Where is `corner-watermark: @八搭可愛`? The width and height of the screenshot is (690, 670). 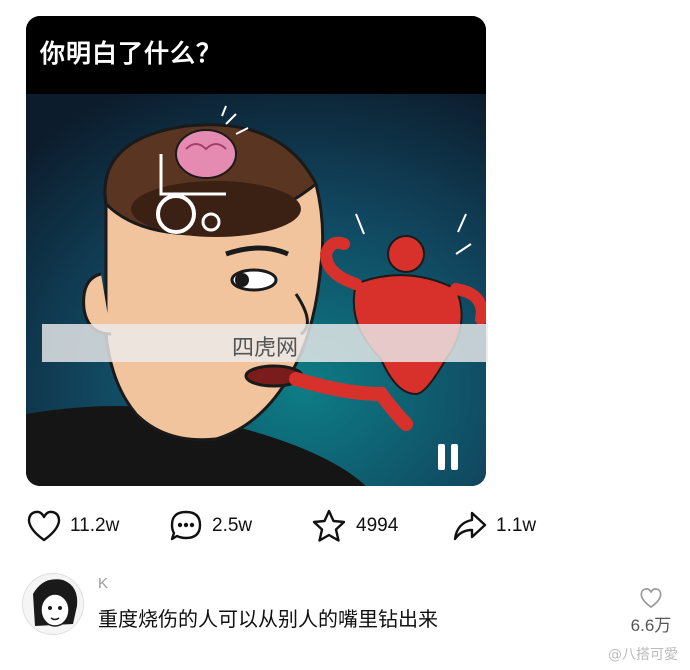 corner-watermark: @八搭可愛 is located at coordinates (643, 655).